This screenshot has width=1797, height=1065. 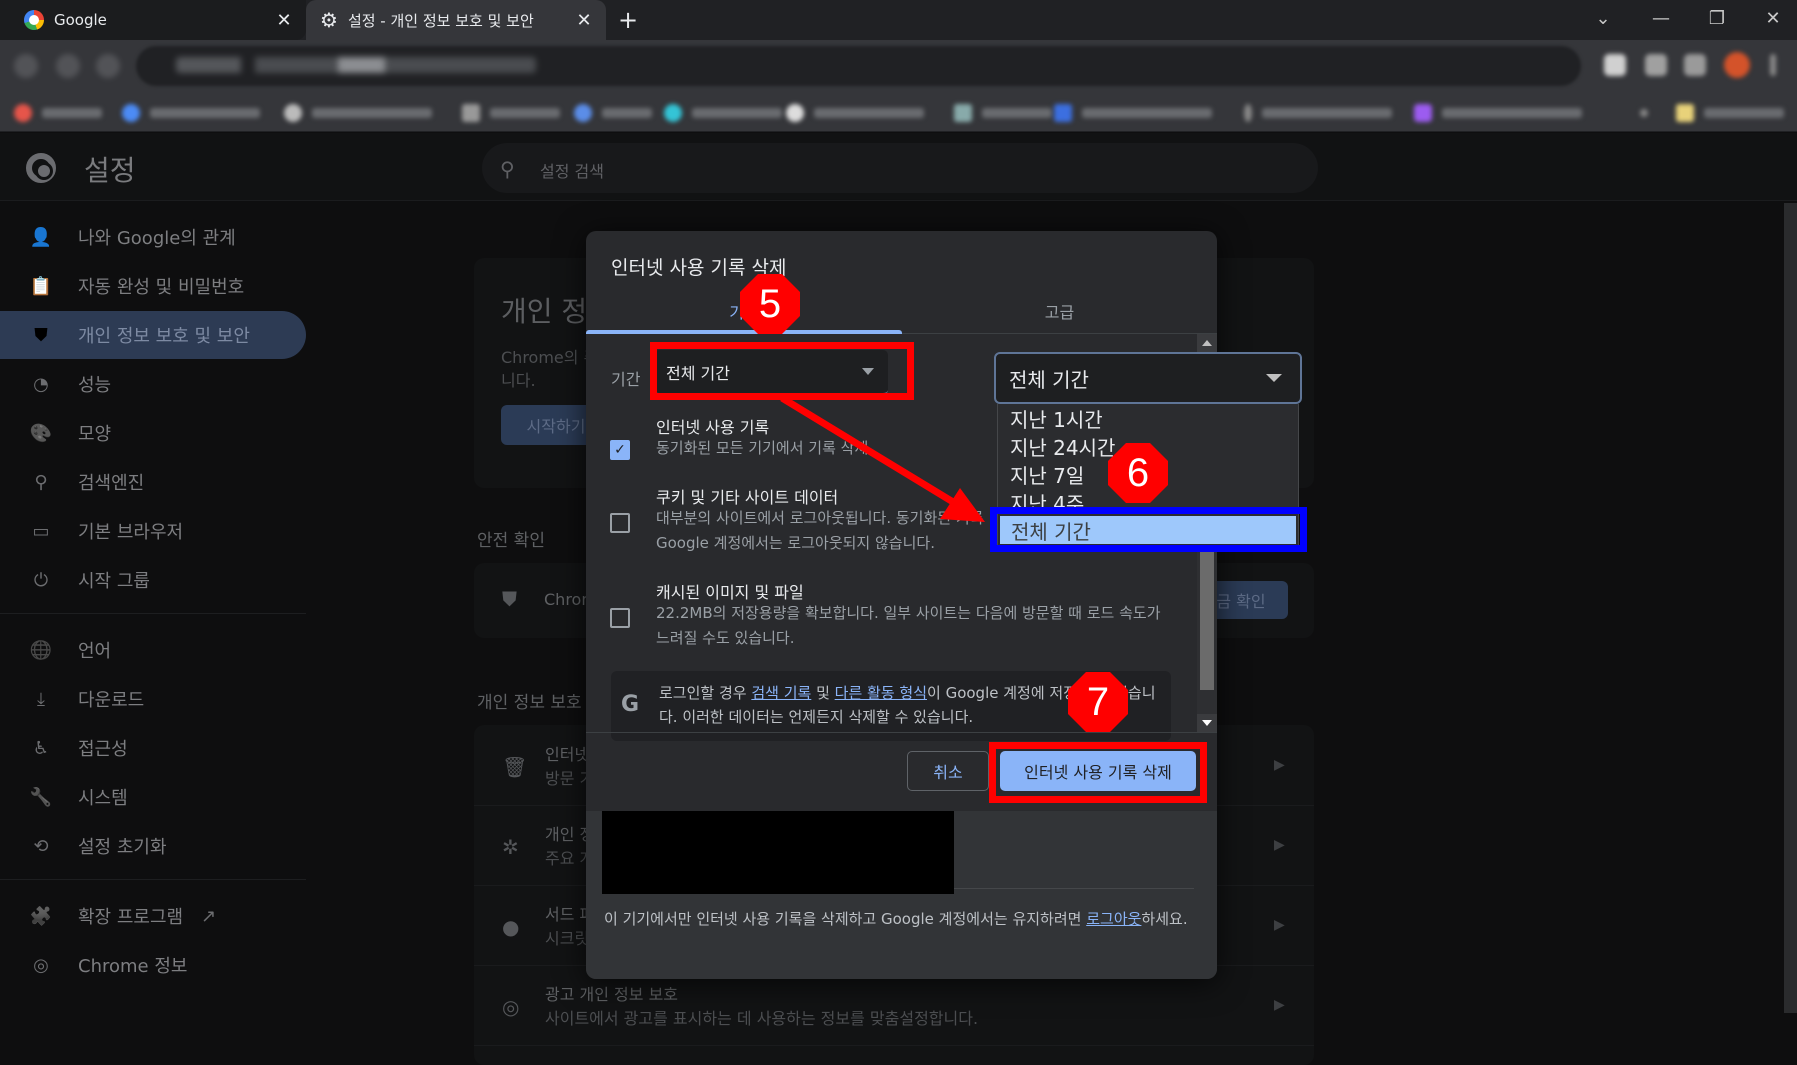 I want to click on bookmarks-overflow-icon, so click(x=1644, y=113).